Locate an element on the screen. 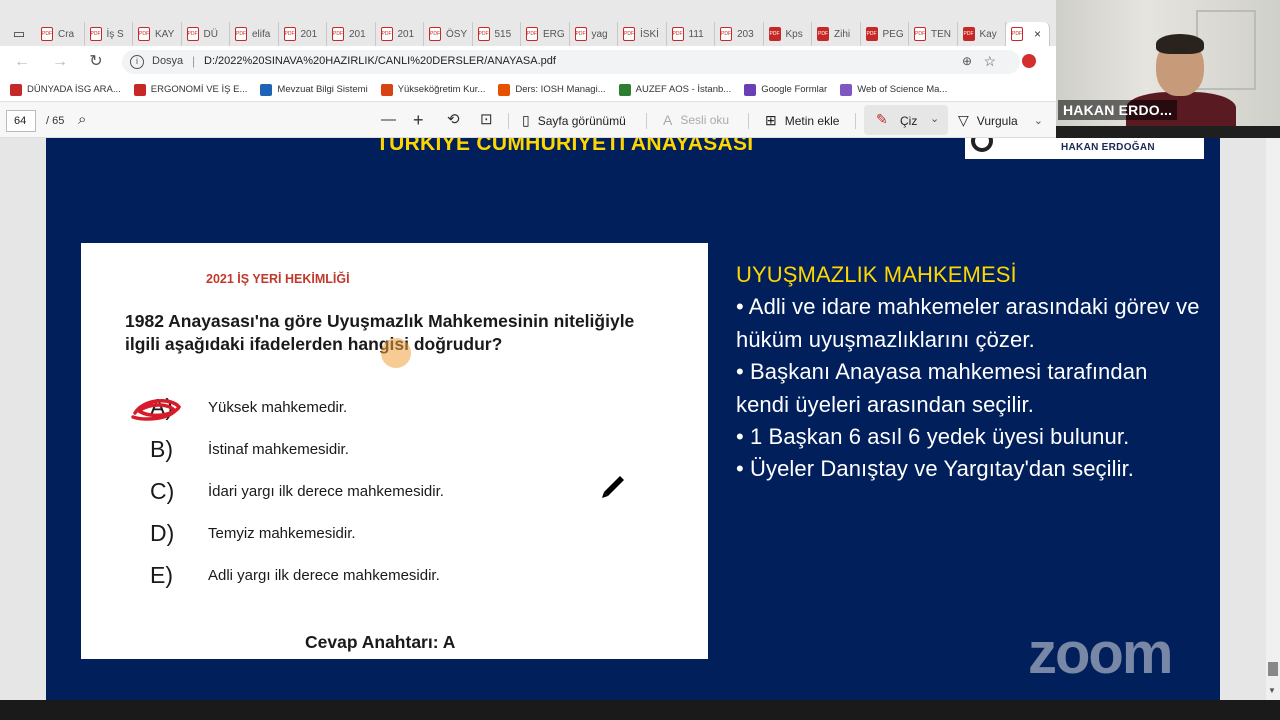 The height and width of the screenshot is (720, 1280). browser-tab: PDF 515 is located at coordinates (497, 34).